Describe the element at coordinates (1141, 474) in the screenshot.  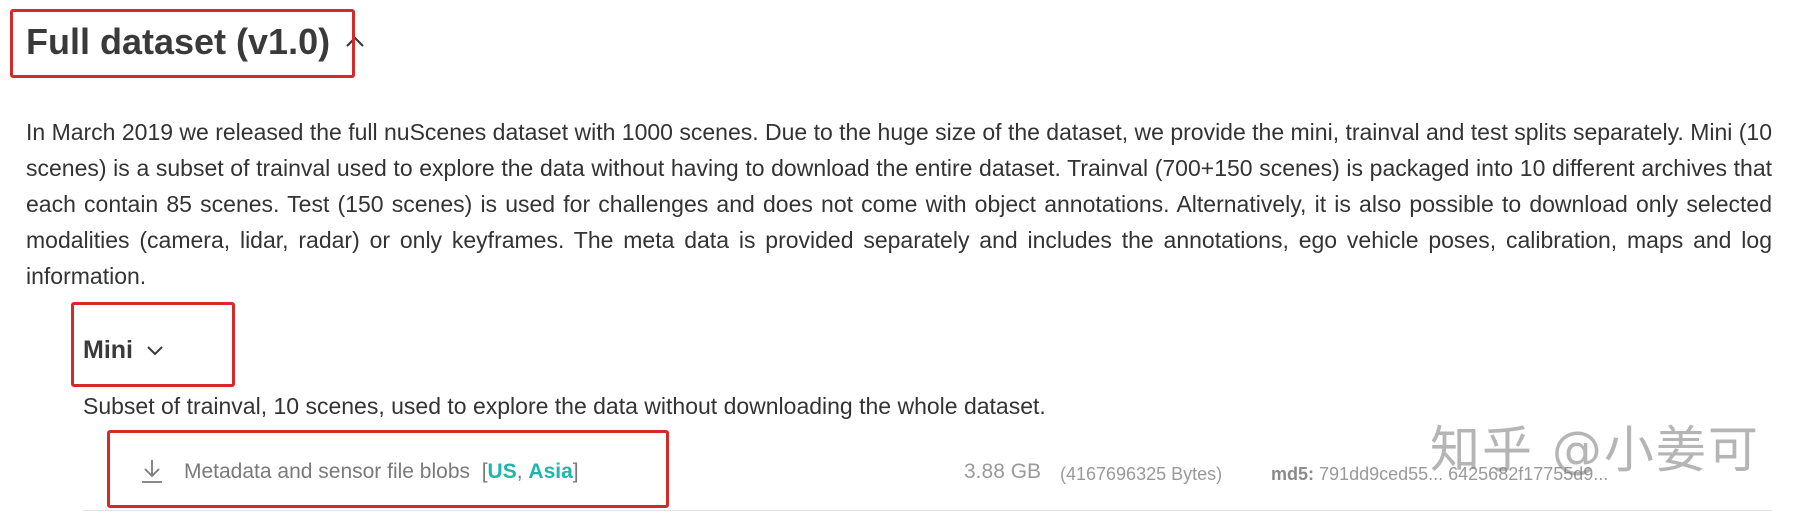
I see `file-bytes: (4167696325 Bytes)` at that location.